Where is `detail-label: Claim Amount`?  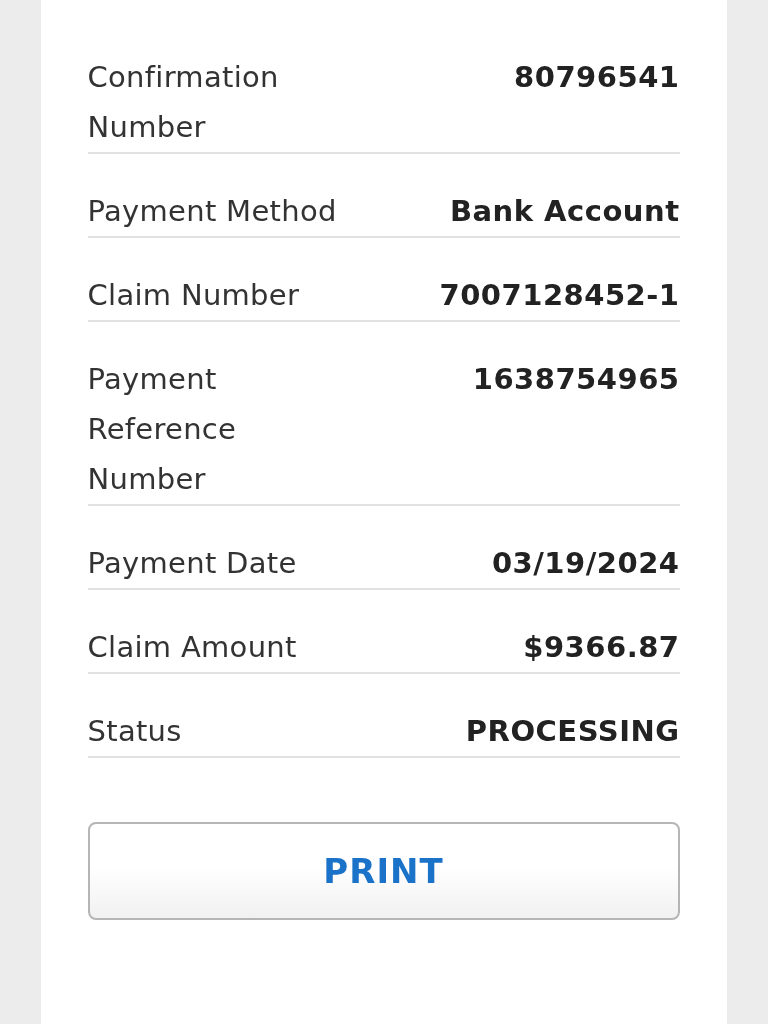
detail-label: Claim Amount is located at coordinates (192, 647).